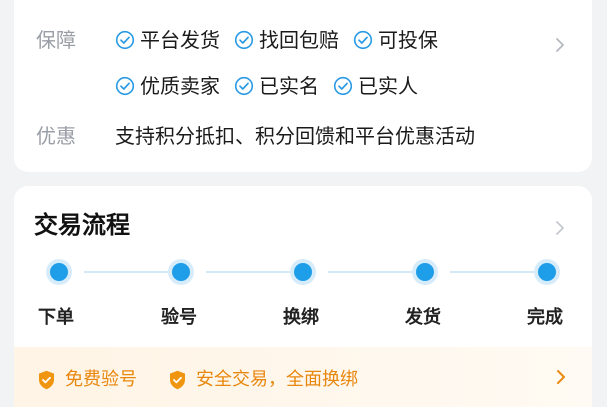 The height and width of the screenshot is (407, 607). Describe the element at coordinates (408, 40) in the screenshot. I see `guarantee-tag-label: 可投保` at that location.